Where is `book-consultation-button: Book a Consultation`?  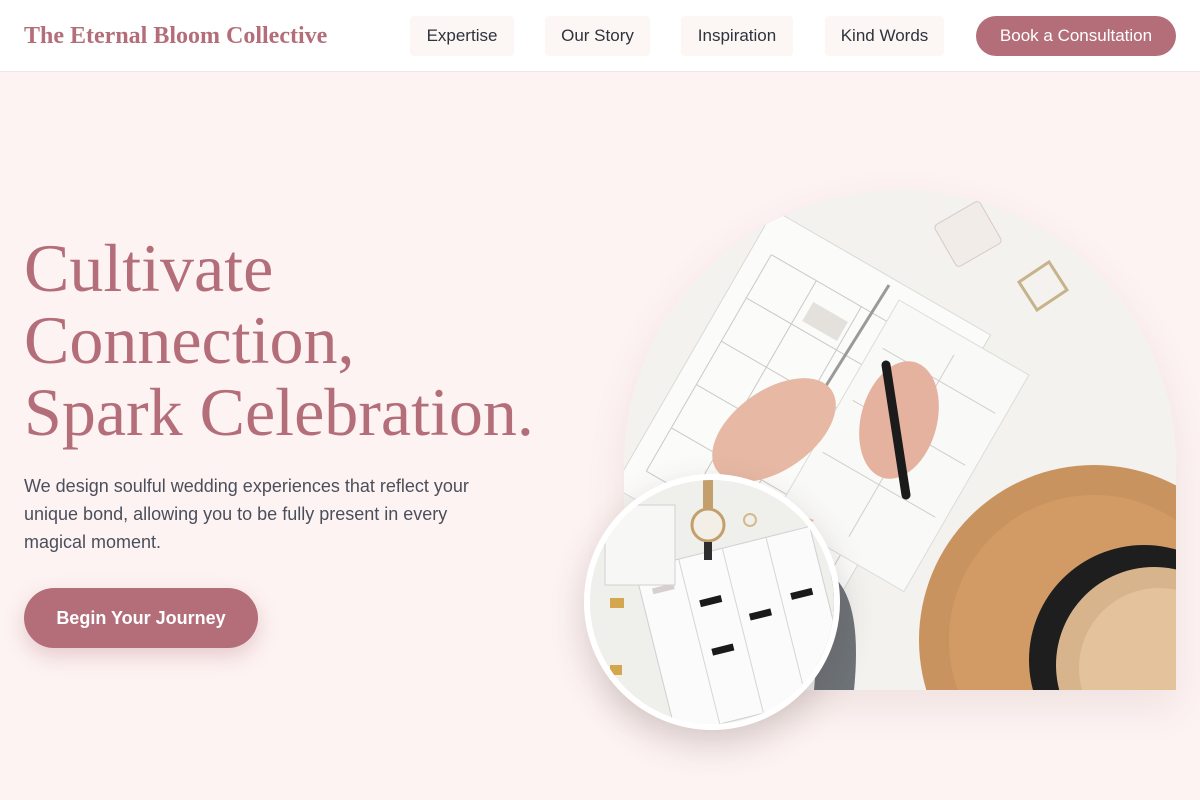 book-consultation-button: Book a Consultation is located at coordinates (1076, 36).